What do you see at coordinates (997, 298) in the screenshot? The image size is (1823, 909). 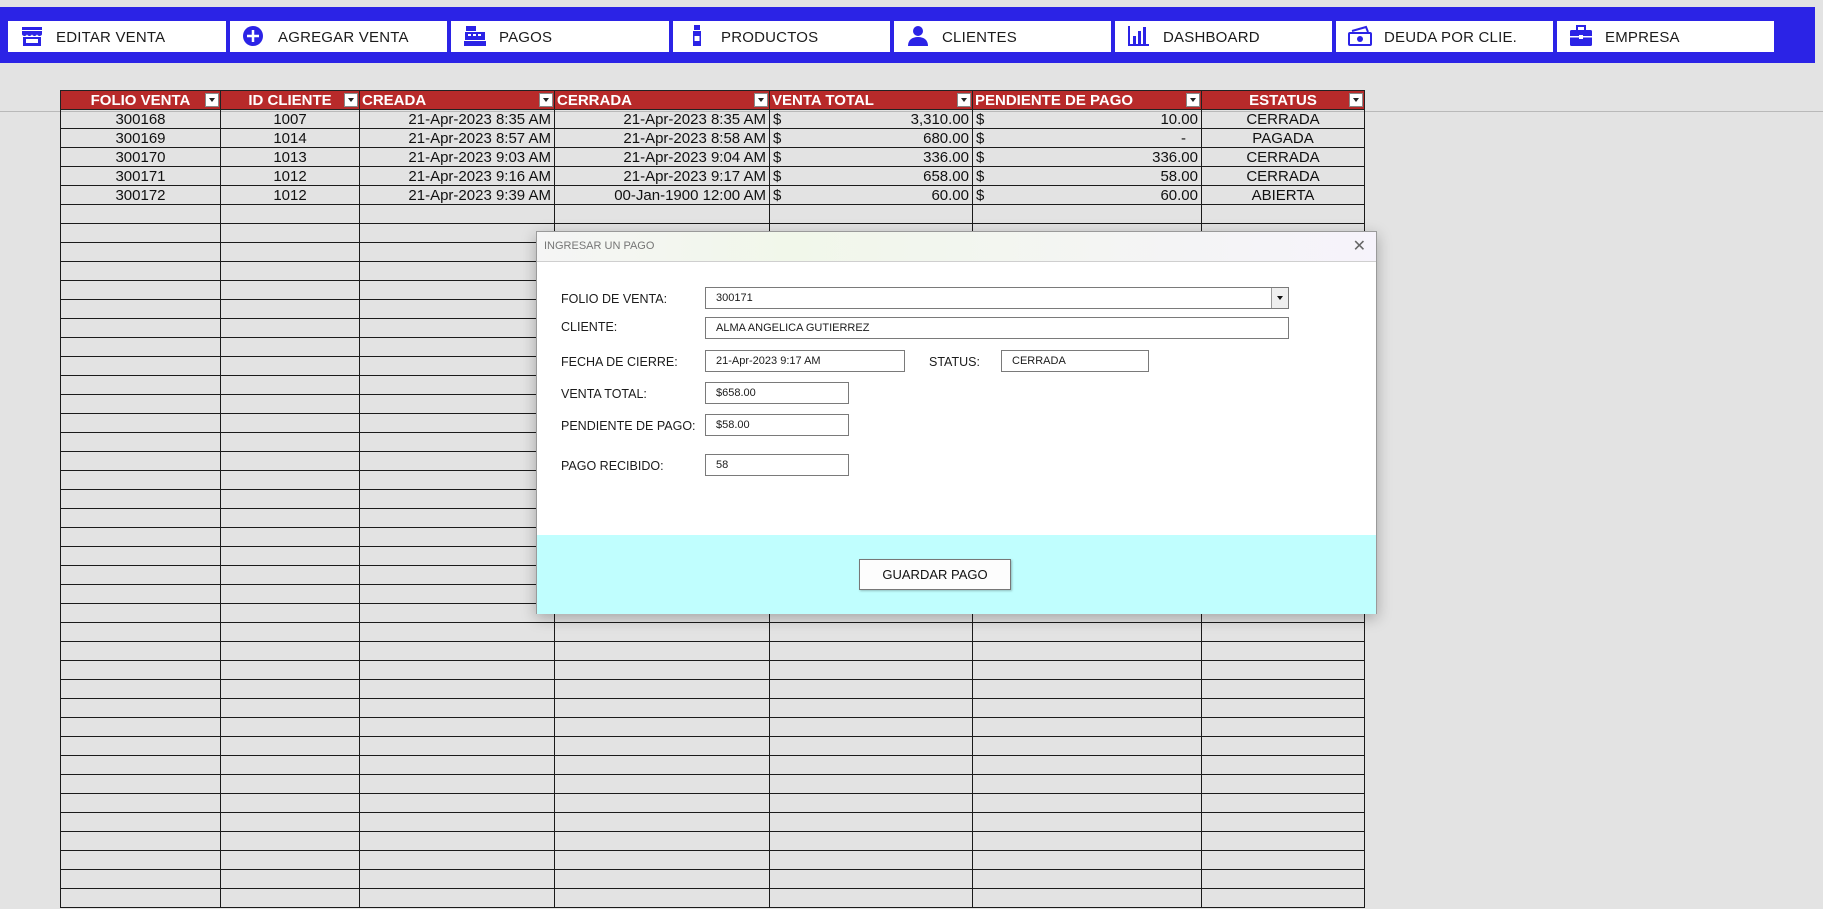 I see `folio-combobox: 300171` at bounding box center [997, 298].